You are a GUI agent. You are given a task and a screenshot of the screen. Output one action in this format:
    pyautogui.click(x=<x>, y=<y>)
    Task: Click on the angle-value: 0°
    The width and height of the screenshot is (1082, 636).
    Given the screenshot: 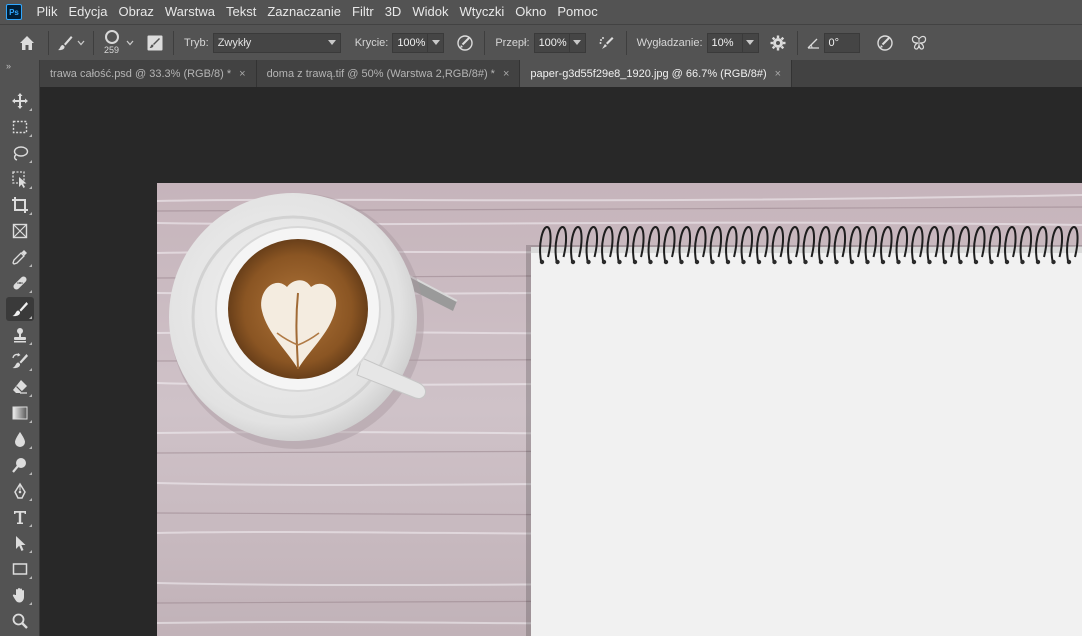 What is the action you would take?
    pyautogui.click(x=834, y=42)
    